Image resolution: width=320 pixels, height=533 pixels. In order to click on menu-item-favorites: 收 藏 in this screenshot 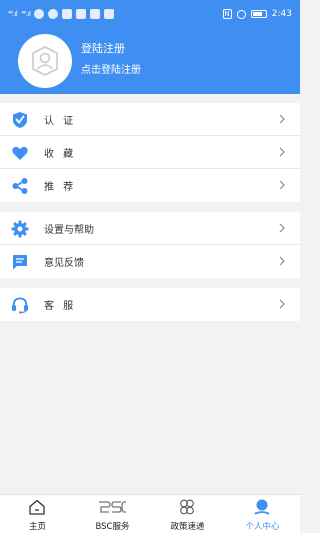, I will do `click(150, 152)`.